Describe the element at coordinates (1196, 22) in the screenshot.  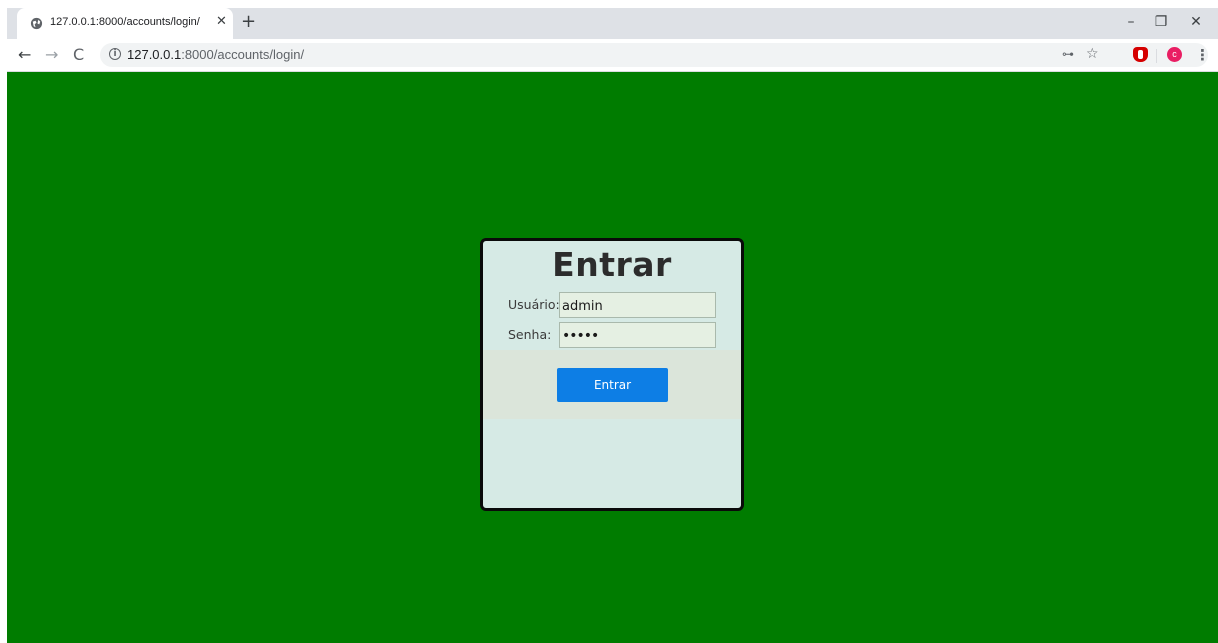
I see `window-close-icon: ✕` at that location.